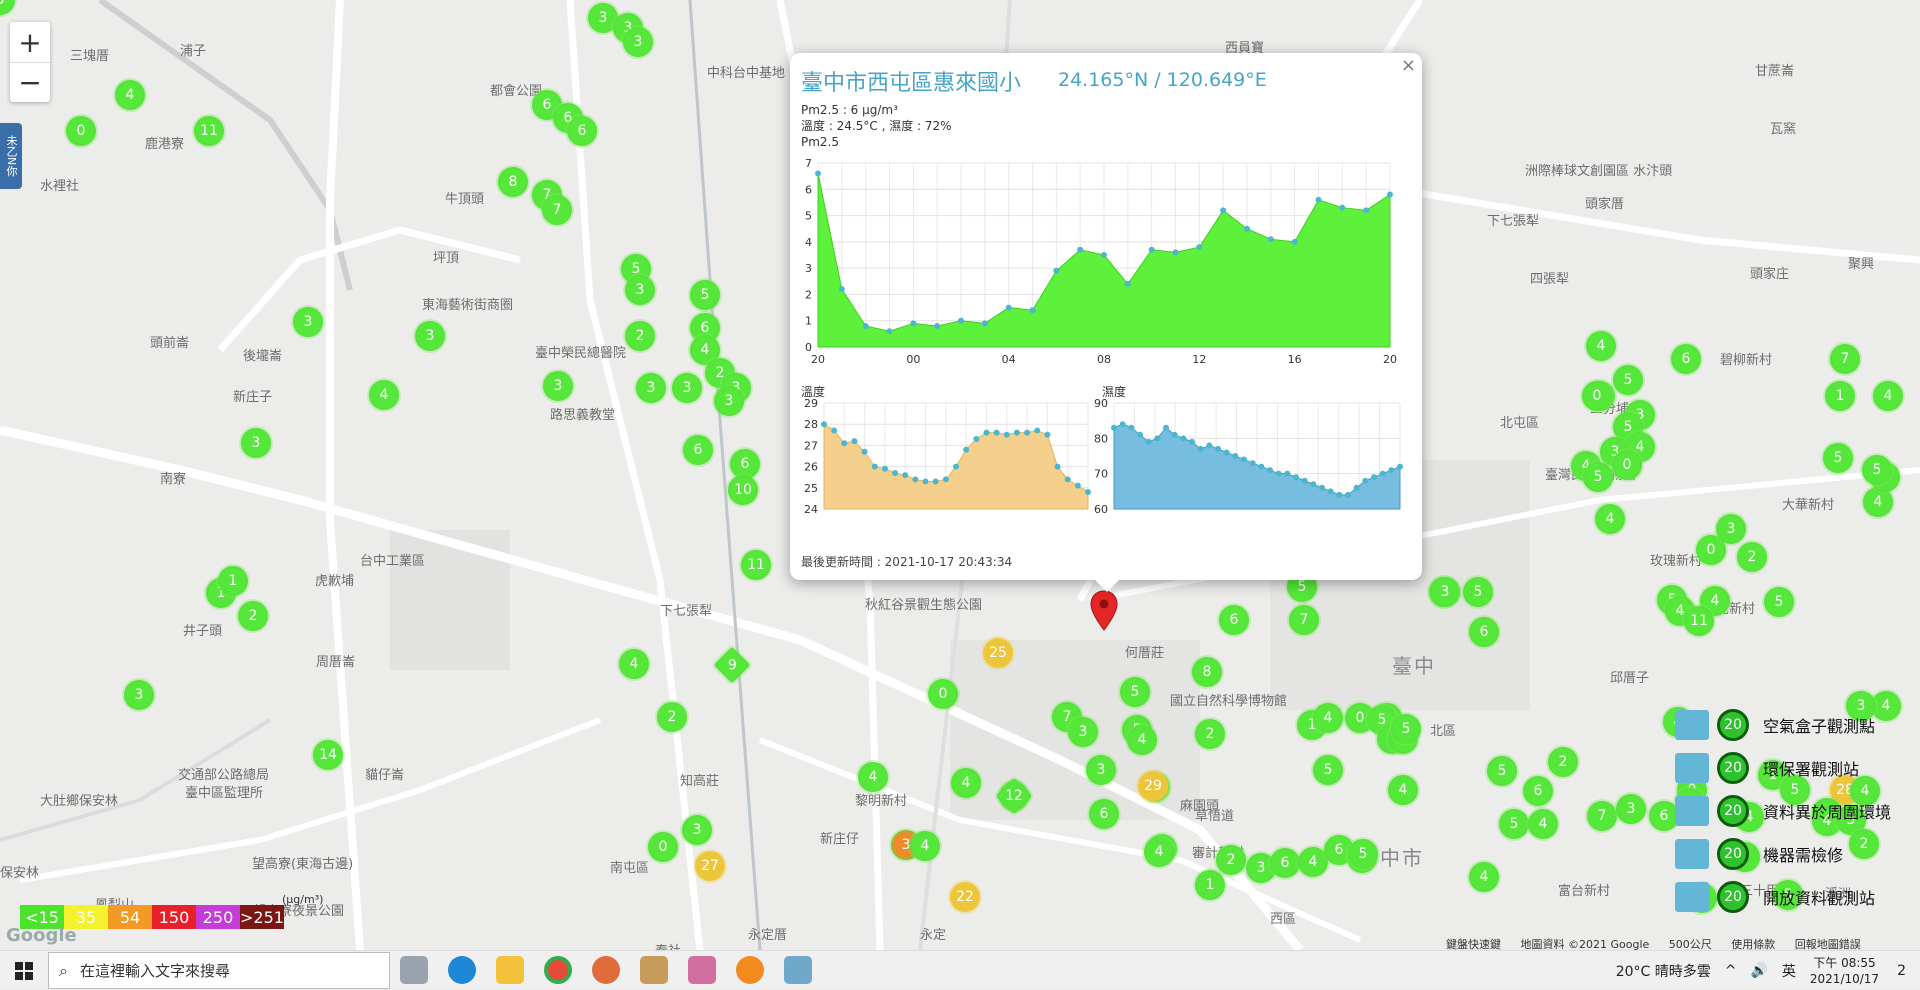 This screenshot has width=1920, height=990. I want to click on file-explorer-icon, so click(510, 970).